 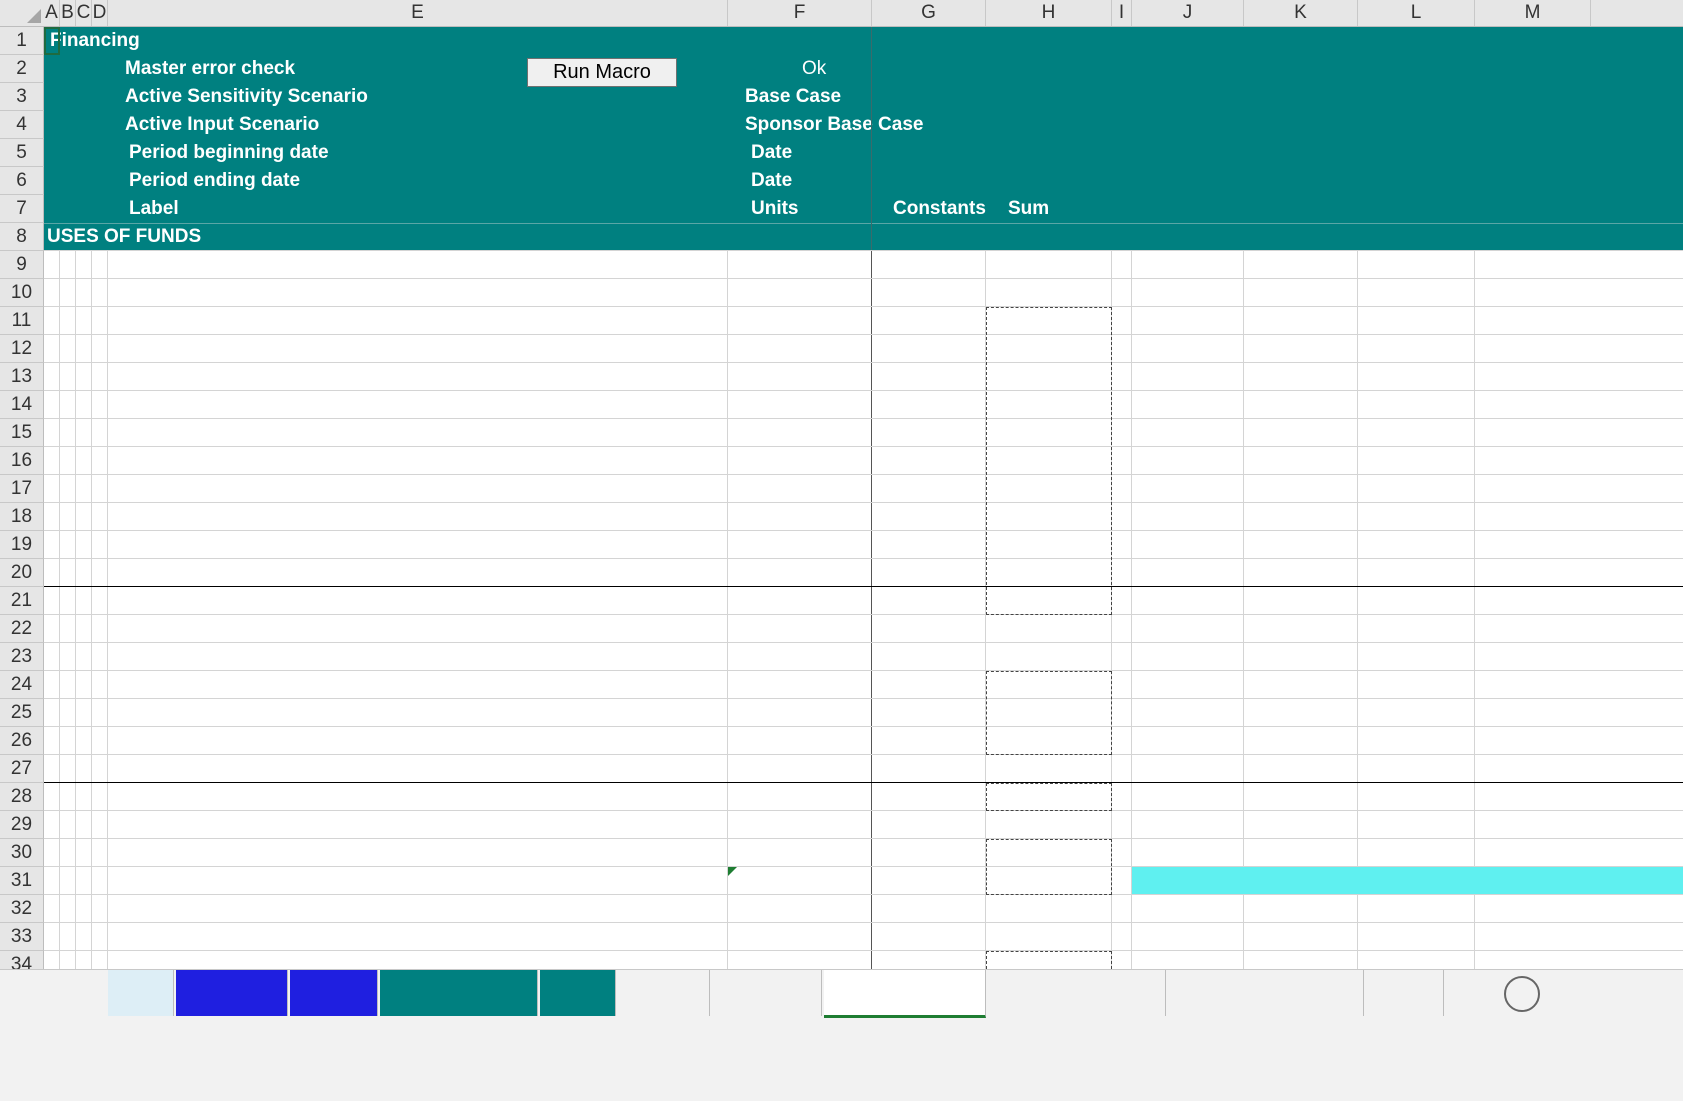 I want to click on tab-more-right, so click(x=1473, y=993).